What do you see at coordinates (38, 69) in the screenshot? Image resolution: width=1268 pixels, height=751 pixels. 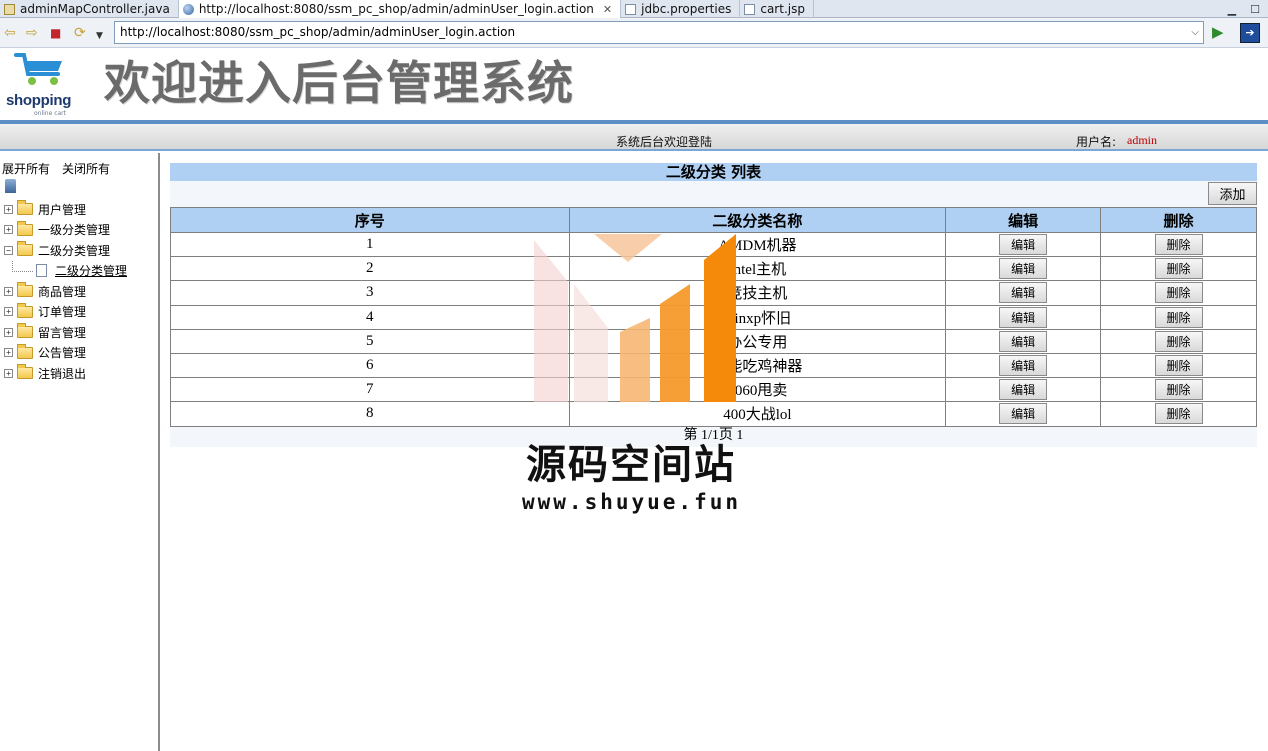 I see `cart-icon` at bounding box center [38, 69].